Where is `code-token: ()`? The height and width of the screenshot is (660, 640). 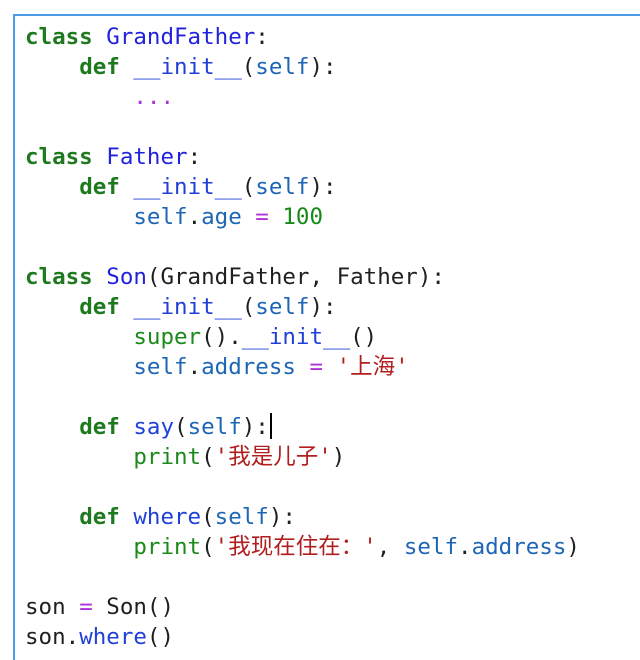
code-token: () is located at coordinates (160, 637).